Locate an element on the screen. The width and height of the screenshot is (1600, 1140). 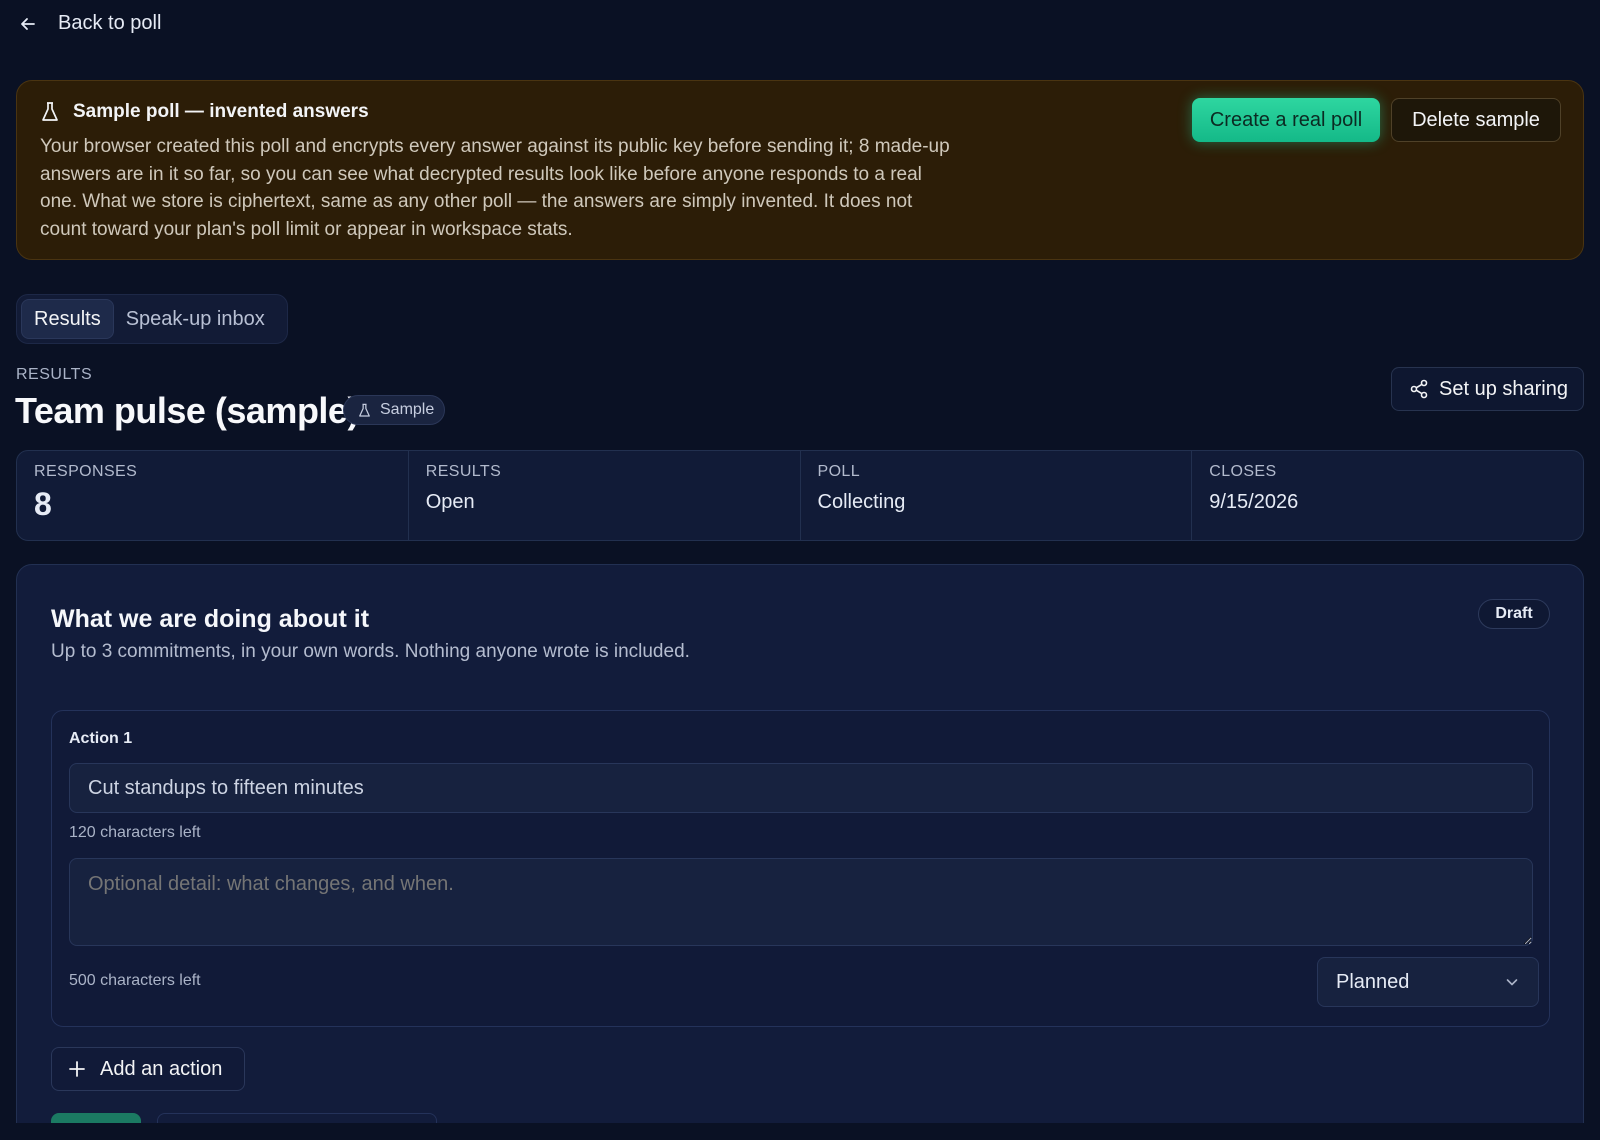
tab-speak-up-inbox: Speak-up inbox is located at coordinates (195, 319).